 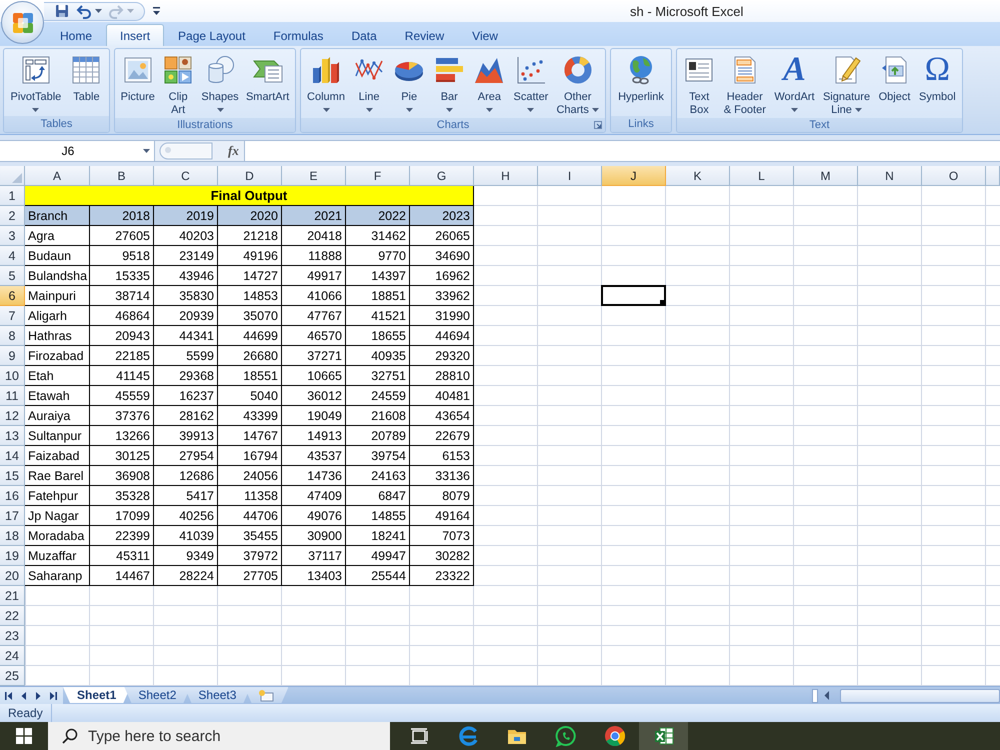 What do you see at coordinates (506, 176) in the screenshot?
I see `col-letter-header: H` at bounding box center [506, 176].